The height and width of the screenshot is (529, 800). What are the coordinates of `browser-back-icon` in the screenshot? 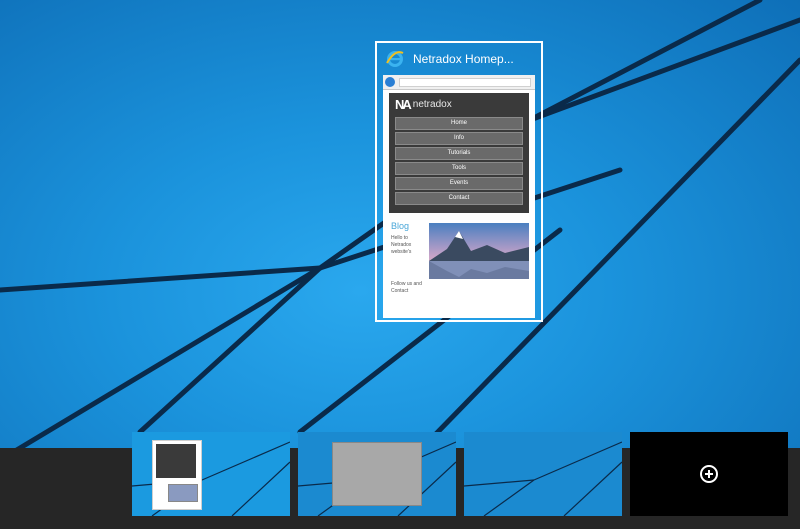 It's located at (390, 82).